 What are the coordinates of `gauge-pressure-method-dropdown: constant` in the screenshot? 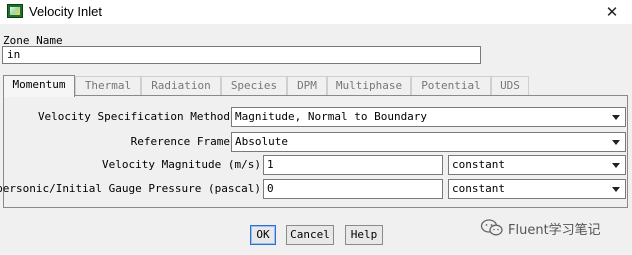 It's located at (537, 189).